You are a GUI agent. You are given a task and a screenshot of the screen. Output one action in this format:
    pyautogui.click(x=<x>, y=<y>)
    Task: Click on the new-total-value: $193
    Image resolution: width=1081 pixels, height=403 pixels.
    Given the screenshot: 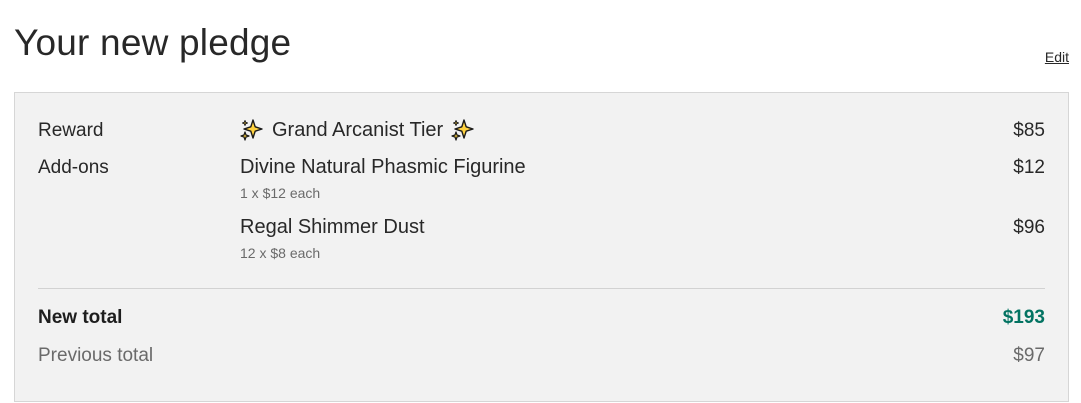 What is the action you would take?
    pyautogui.click(x=1023, y=317)
    